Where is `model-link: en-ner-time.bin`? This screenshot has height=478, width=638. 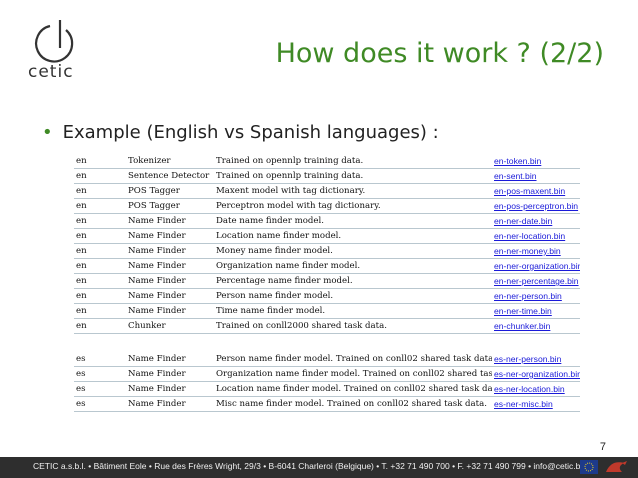
model-link: en-ner-time.bin is located at coordinates (536, 311).